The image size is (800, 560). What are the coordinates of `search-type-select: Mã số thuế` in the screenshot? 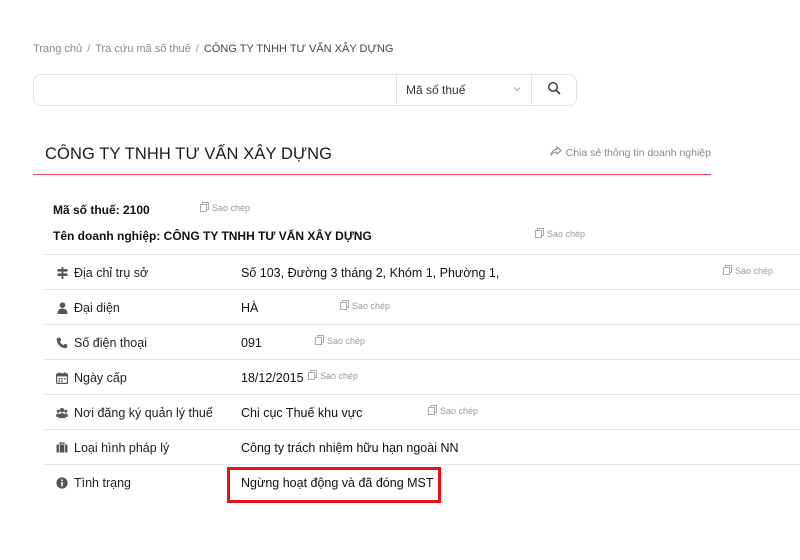 It's located at (463, 90).